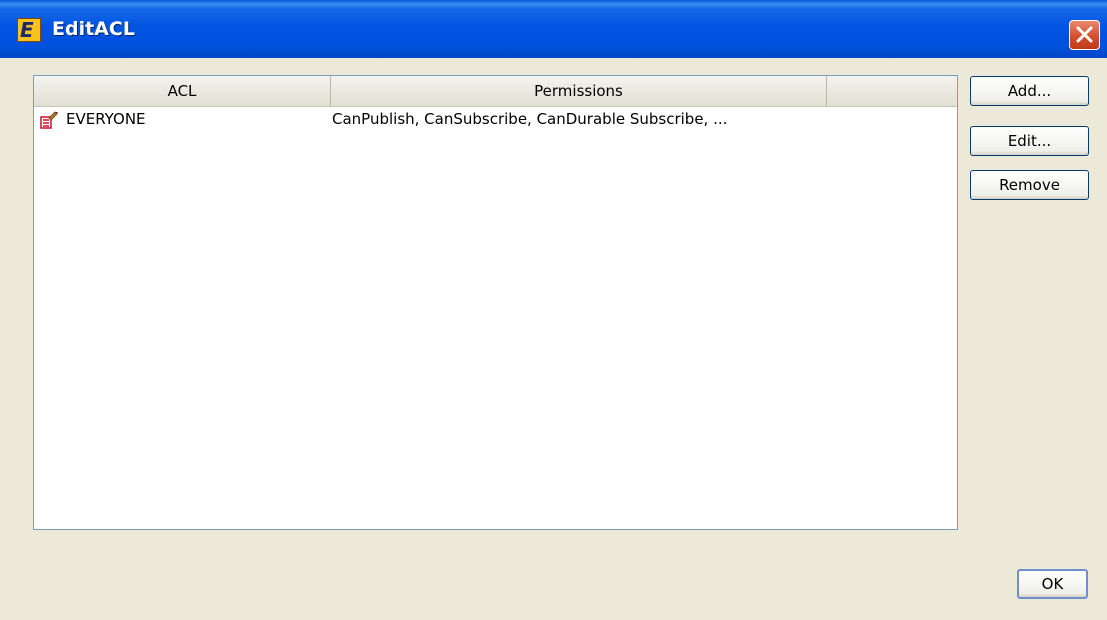 Image resolution: width=1107 pixels, height=620 pixels. Describe the element at coordinates (182, 91) in the screenshot. I see `column-header-acl: ACL` at that location.